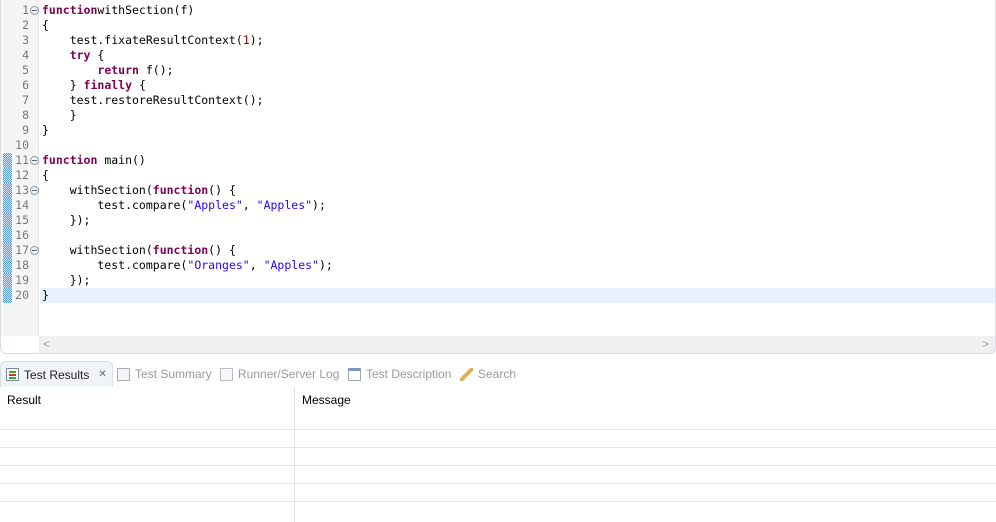 The height and width of the screenshot is (522, 996). I want to click on scroll-left-button: <, so click(46, 344).